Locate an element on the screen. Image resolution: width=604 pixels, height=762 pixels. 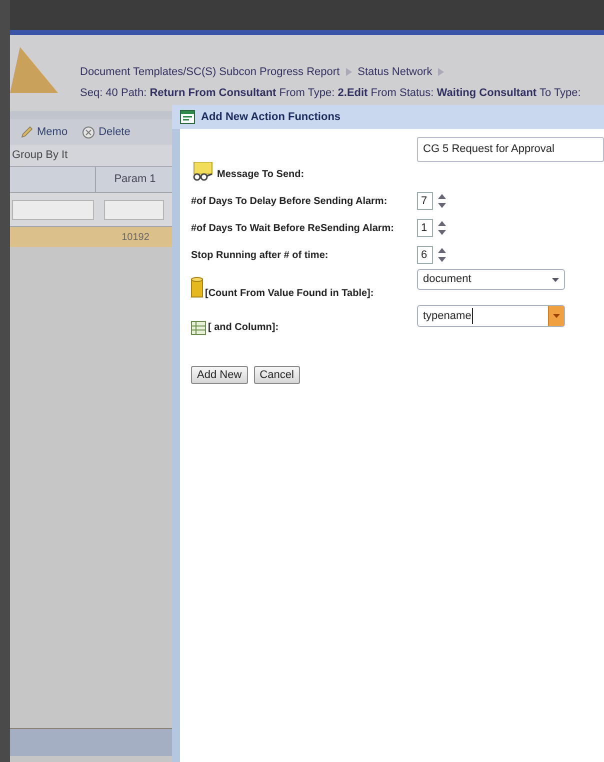
cylinder-icon is located at coordinates (197, 288).